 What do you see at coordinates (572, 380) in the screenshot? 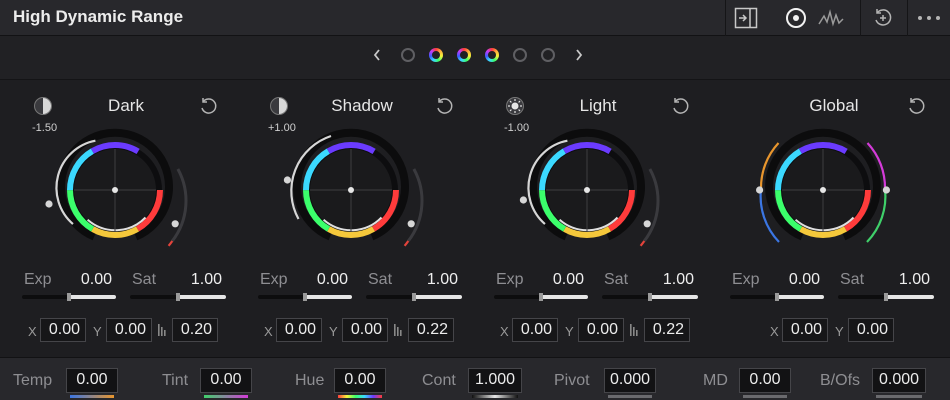
I see `pivot-label: Pivot` at bounding box center [572, 380].